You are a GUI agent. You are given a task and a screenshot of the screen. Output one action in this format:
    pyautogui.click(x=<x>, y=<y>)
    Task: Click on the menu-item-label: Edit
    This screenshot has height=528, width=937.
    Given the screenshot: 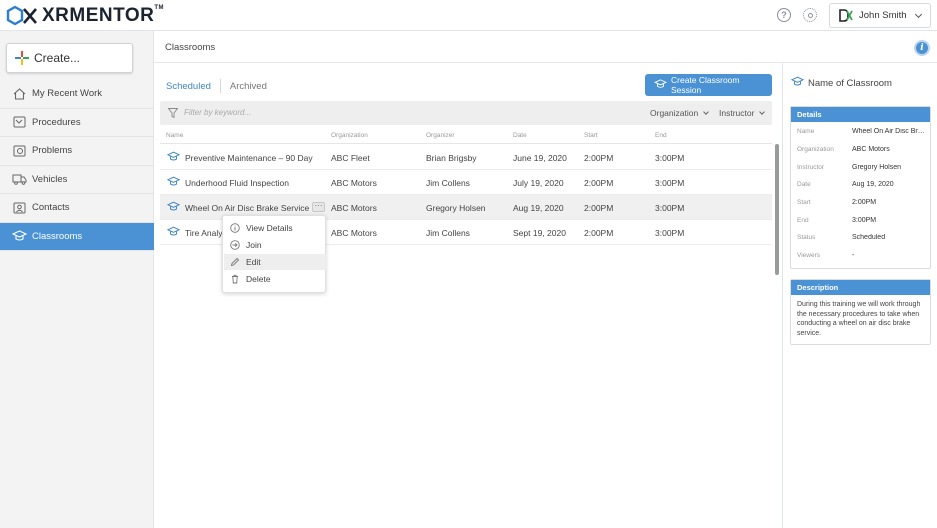 What is the action you would take?
    pyautogui.click(x=253, y=262)
    